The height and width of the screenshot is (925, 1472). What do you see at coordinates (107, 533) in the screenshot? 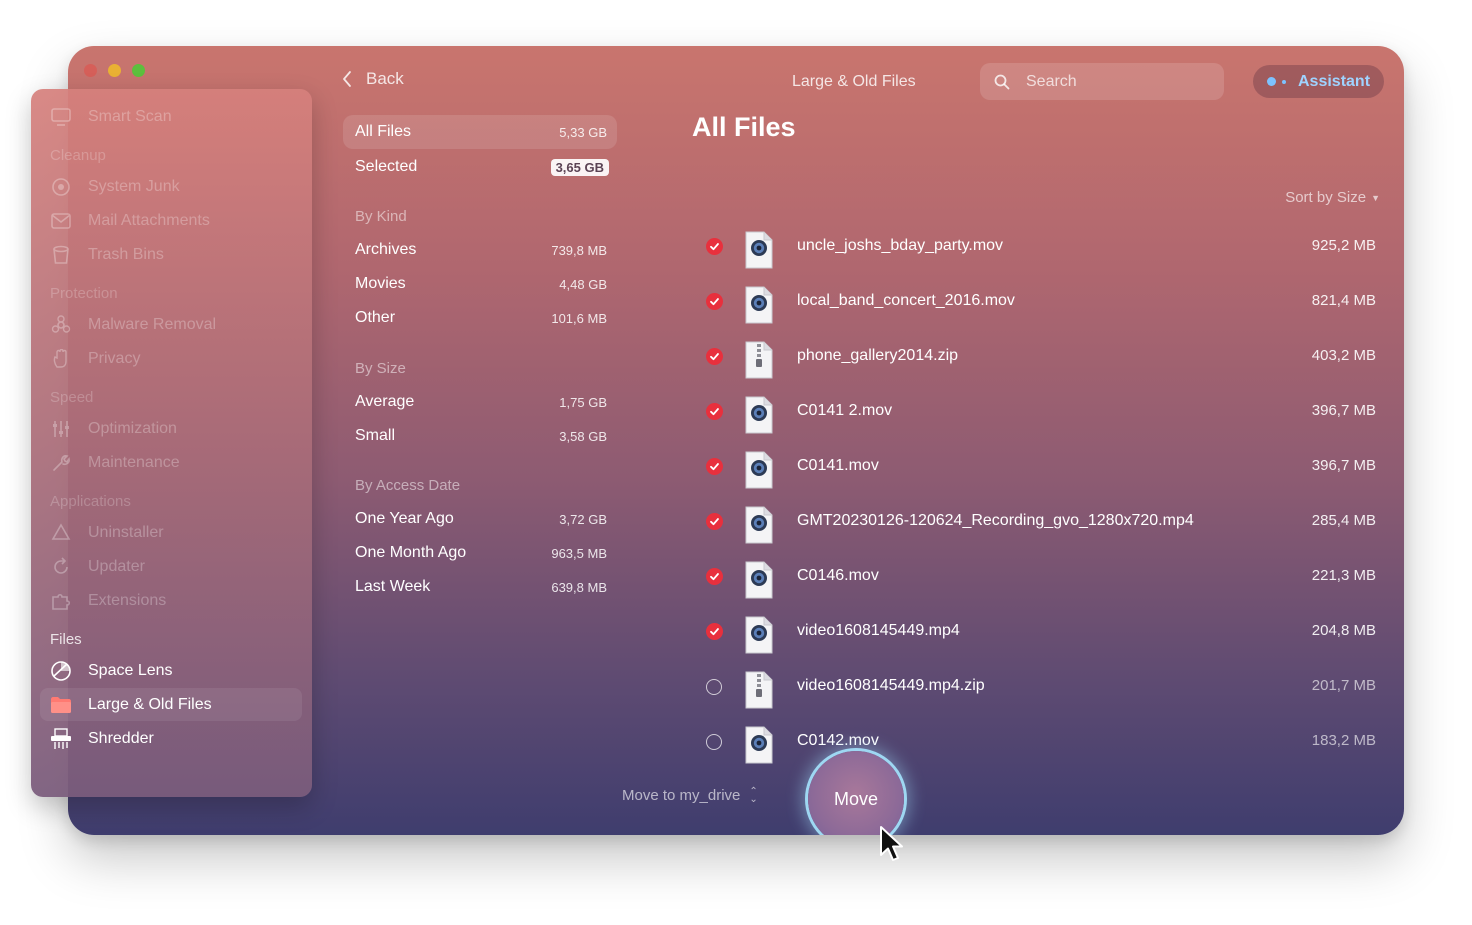
I see `sidebar-item-uninstaller: Uninstaller` at bounding box center [107, 533].